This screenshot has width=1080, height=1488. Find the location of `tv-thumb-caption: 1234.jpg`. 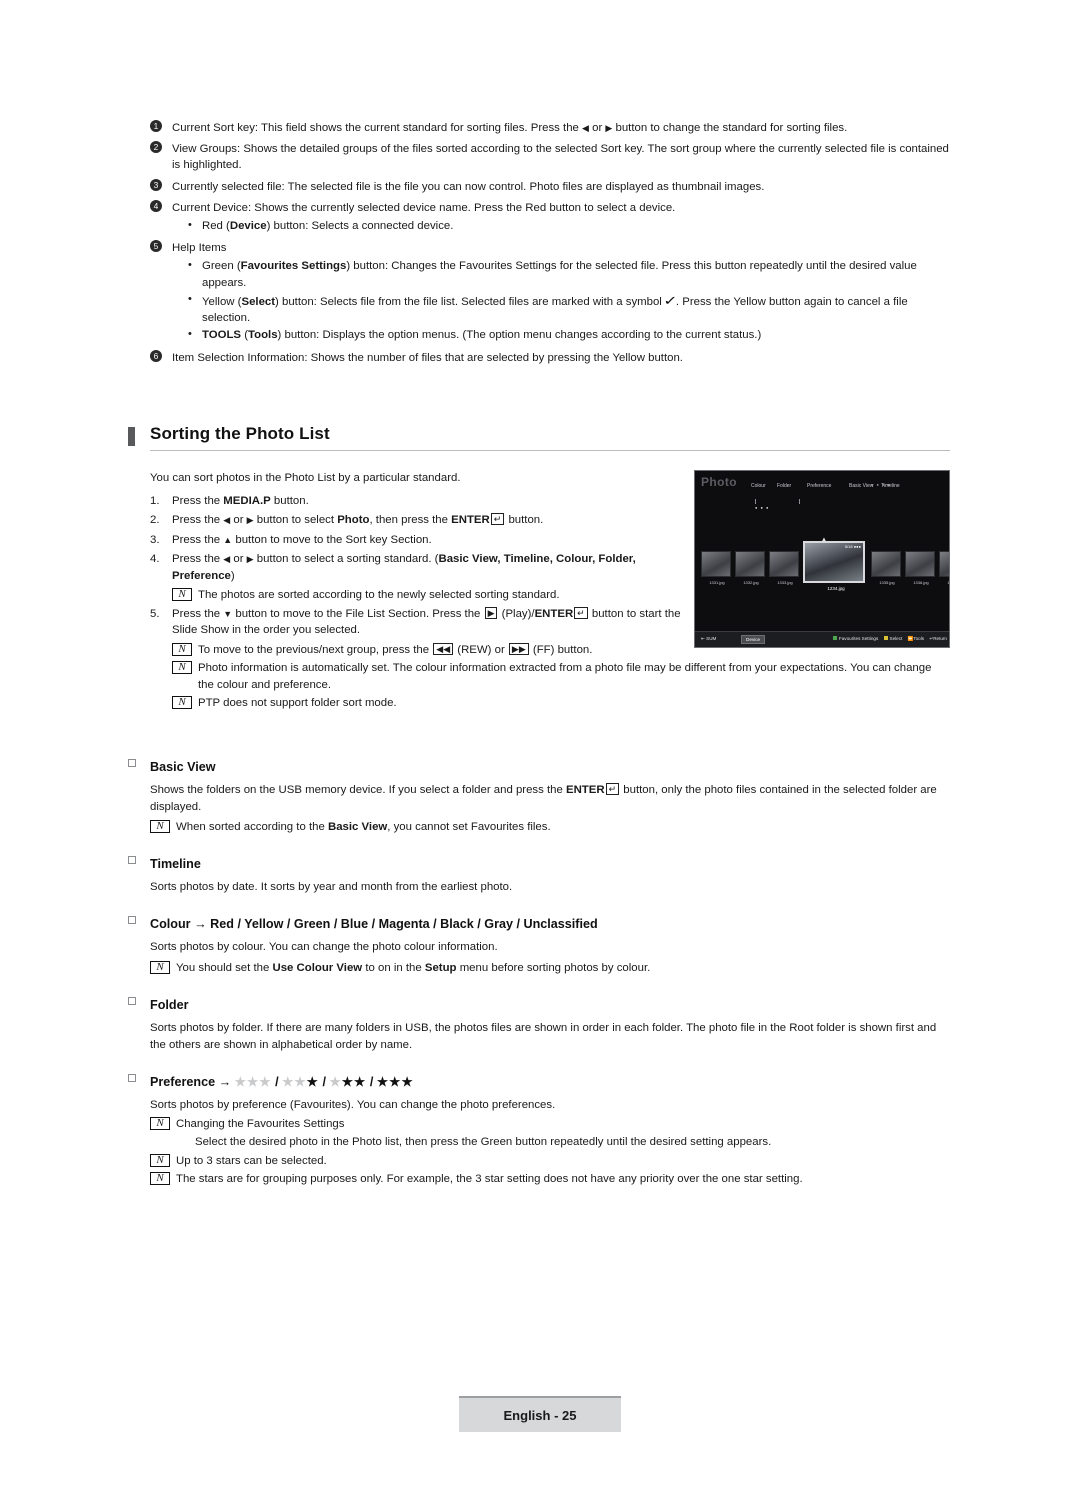

tv-thumb-caption: 1234.jpg is located at coordinates (836, 588).